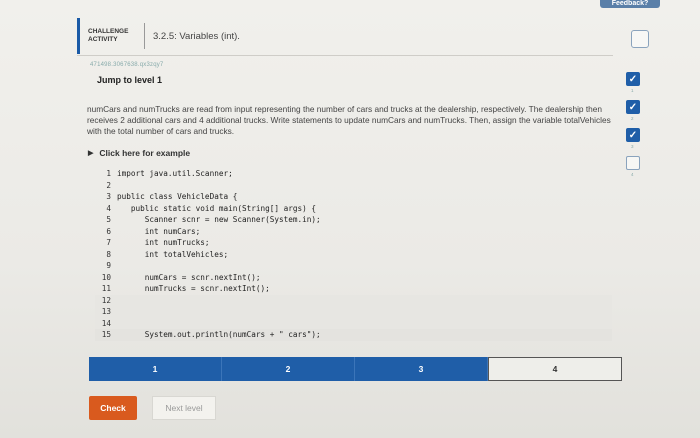  I want to click on code-line: 3 public class VehicleData {, so click(353, 197).